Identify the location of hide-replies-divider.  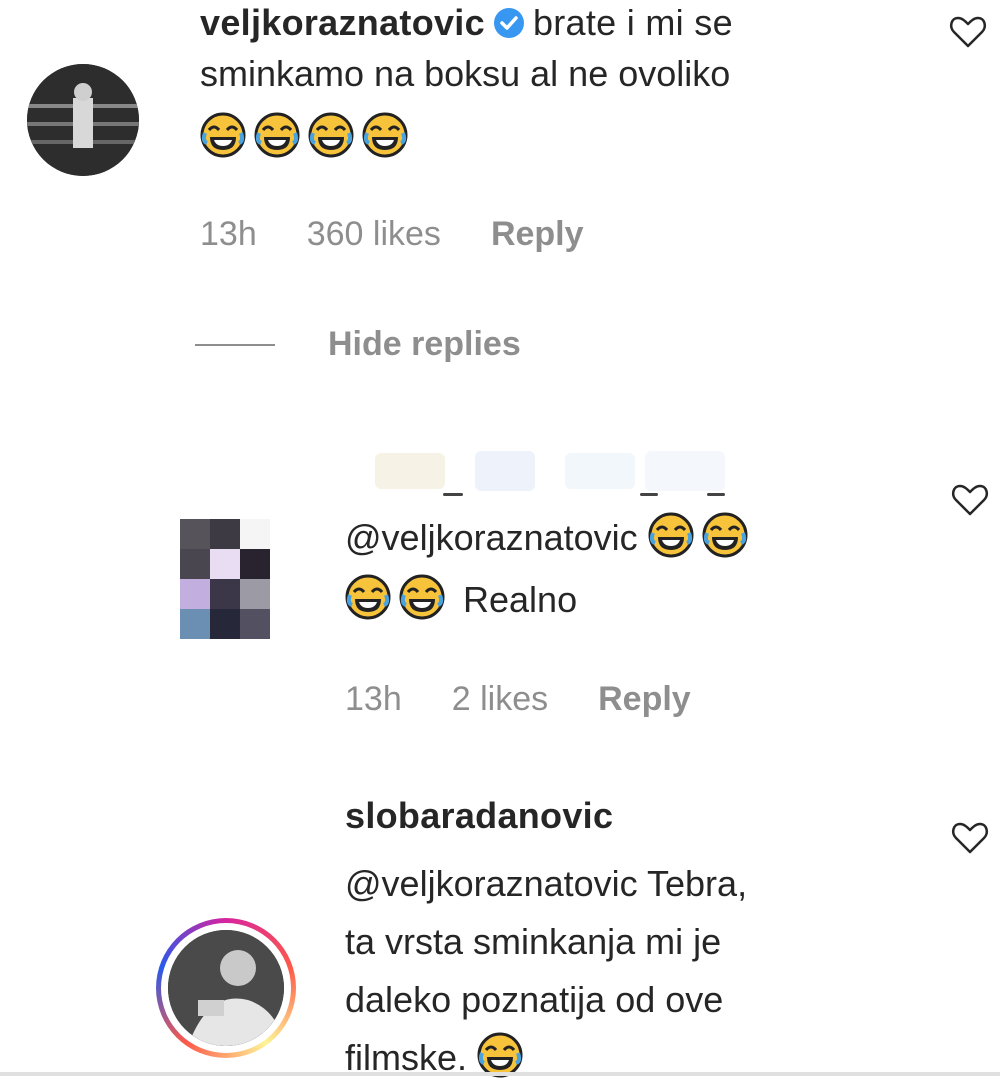
(235, 345).